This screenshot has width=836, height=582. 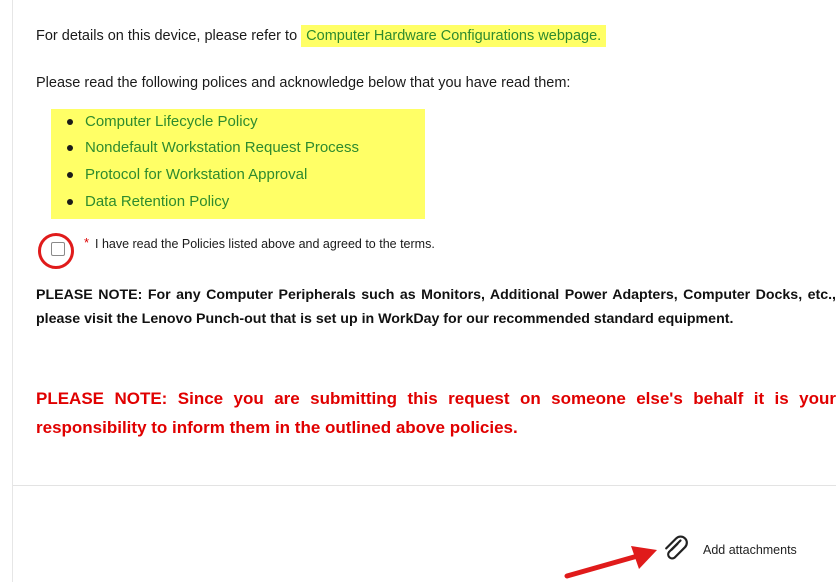 I want to click on policy-link-workstation-approval: Protocol for Workstation Approval, so click(x=187, y=174).